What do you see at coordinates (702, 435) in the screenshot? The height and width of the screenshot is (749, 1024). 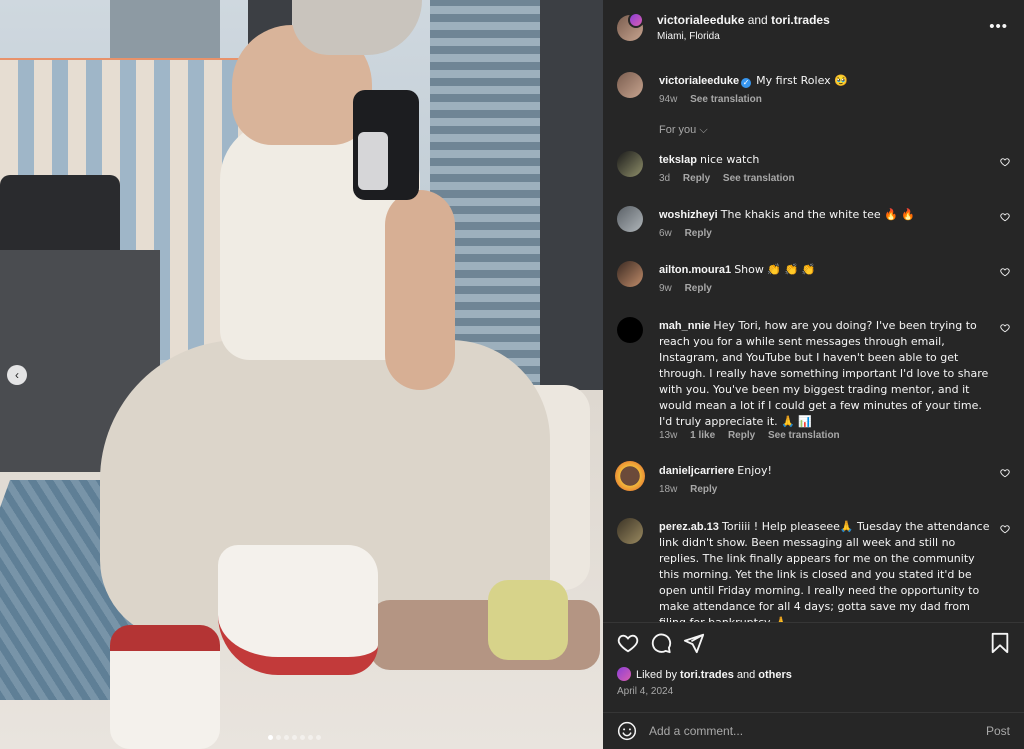 I see `comment-like-count: 1 like` at bounding box center [702, 435].